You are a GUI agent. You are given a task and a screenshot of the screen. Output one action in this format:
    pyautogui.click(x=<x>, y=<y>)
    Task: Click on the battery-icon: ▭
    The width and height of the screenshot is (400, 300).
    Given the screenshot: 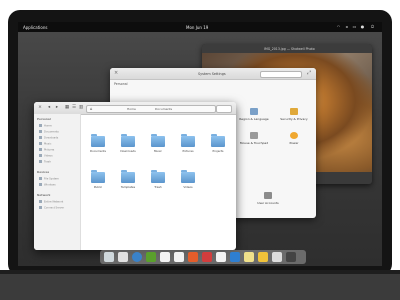 What is the action you would take?
    pyautogui.click(x=354, y=26)
    